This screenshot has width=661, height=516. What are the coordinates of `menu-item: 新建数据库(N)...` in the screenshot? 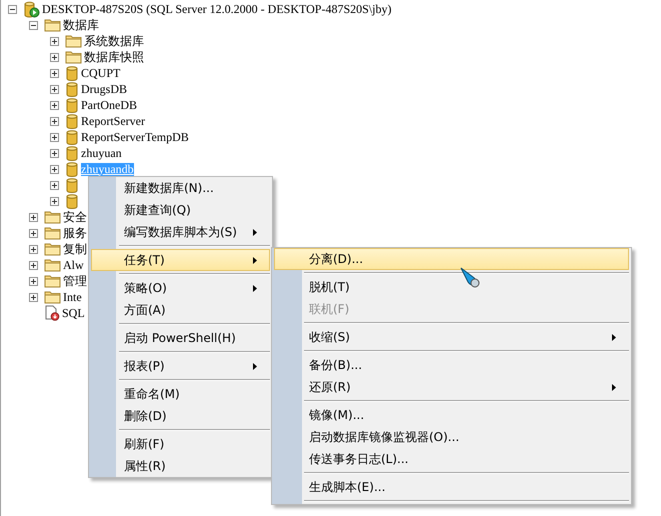 It's located at (180, 188).